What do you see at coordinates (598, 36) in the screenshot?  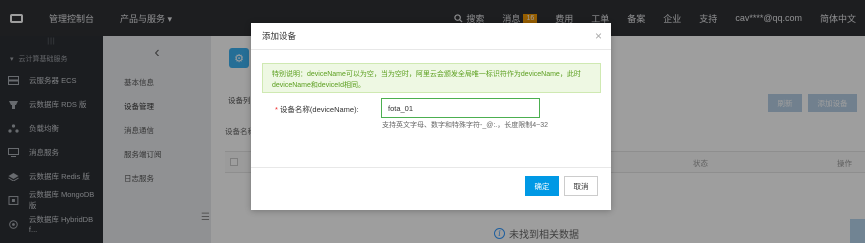 I see `close-icon: ×` at bounding box center [598, 36].